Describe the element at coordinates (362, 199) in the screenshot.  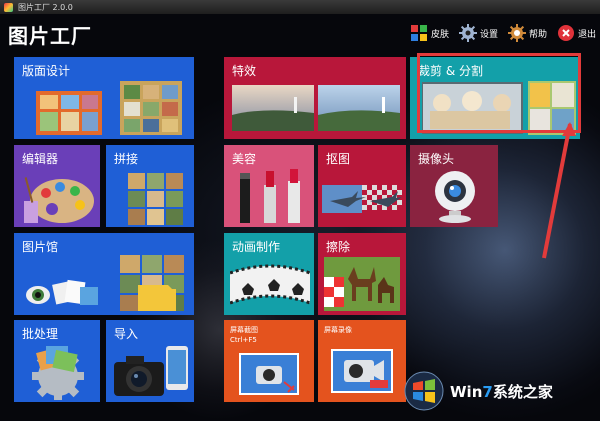
I see `jet-cutout-icon` at that location.